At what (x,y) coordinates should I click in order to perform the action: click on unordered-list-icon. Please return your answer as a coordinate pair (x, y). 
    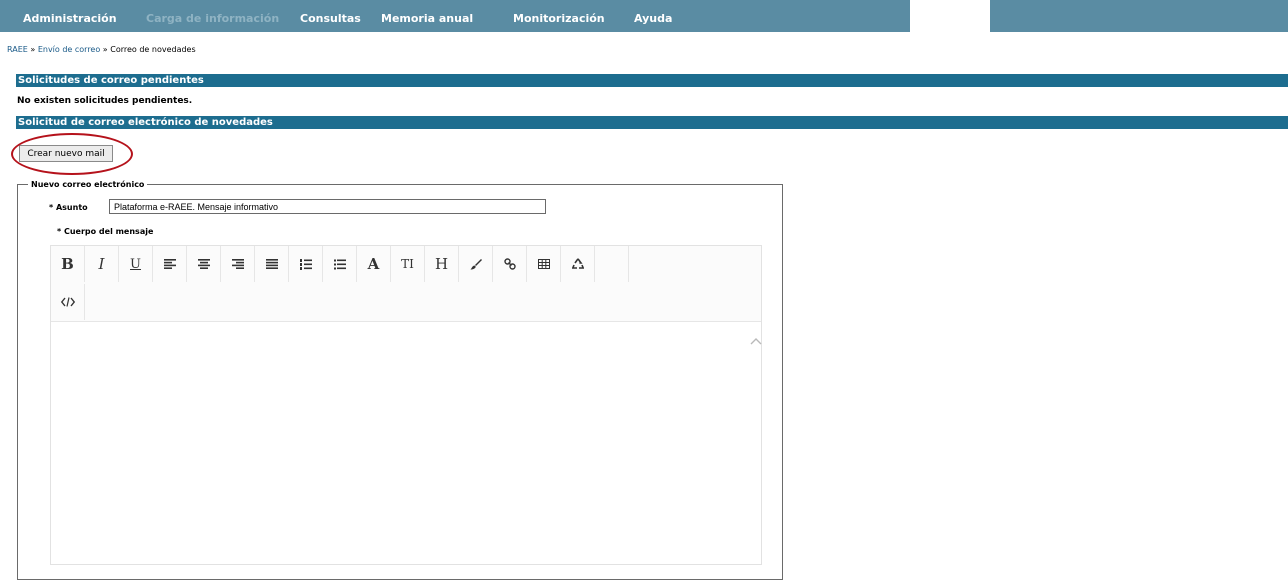
    Looking at the image, I should click on (339, 264).